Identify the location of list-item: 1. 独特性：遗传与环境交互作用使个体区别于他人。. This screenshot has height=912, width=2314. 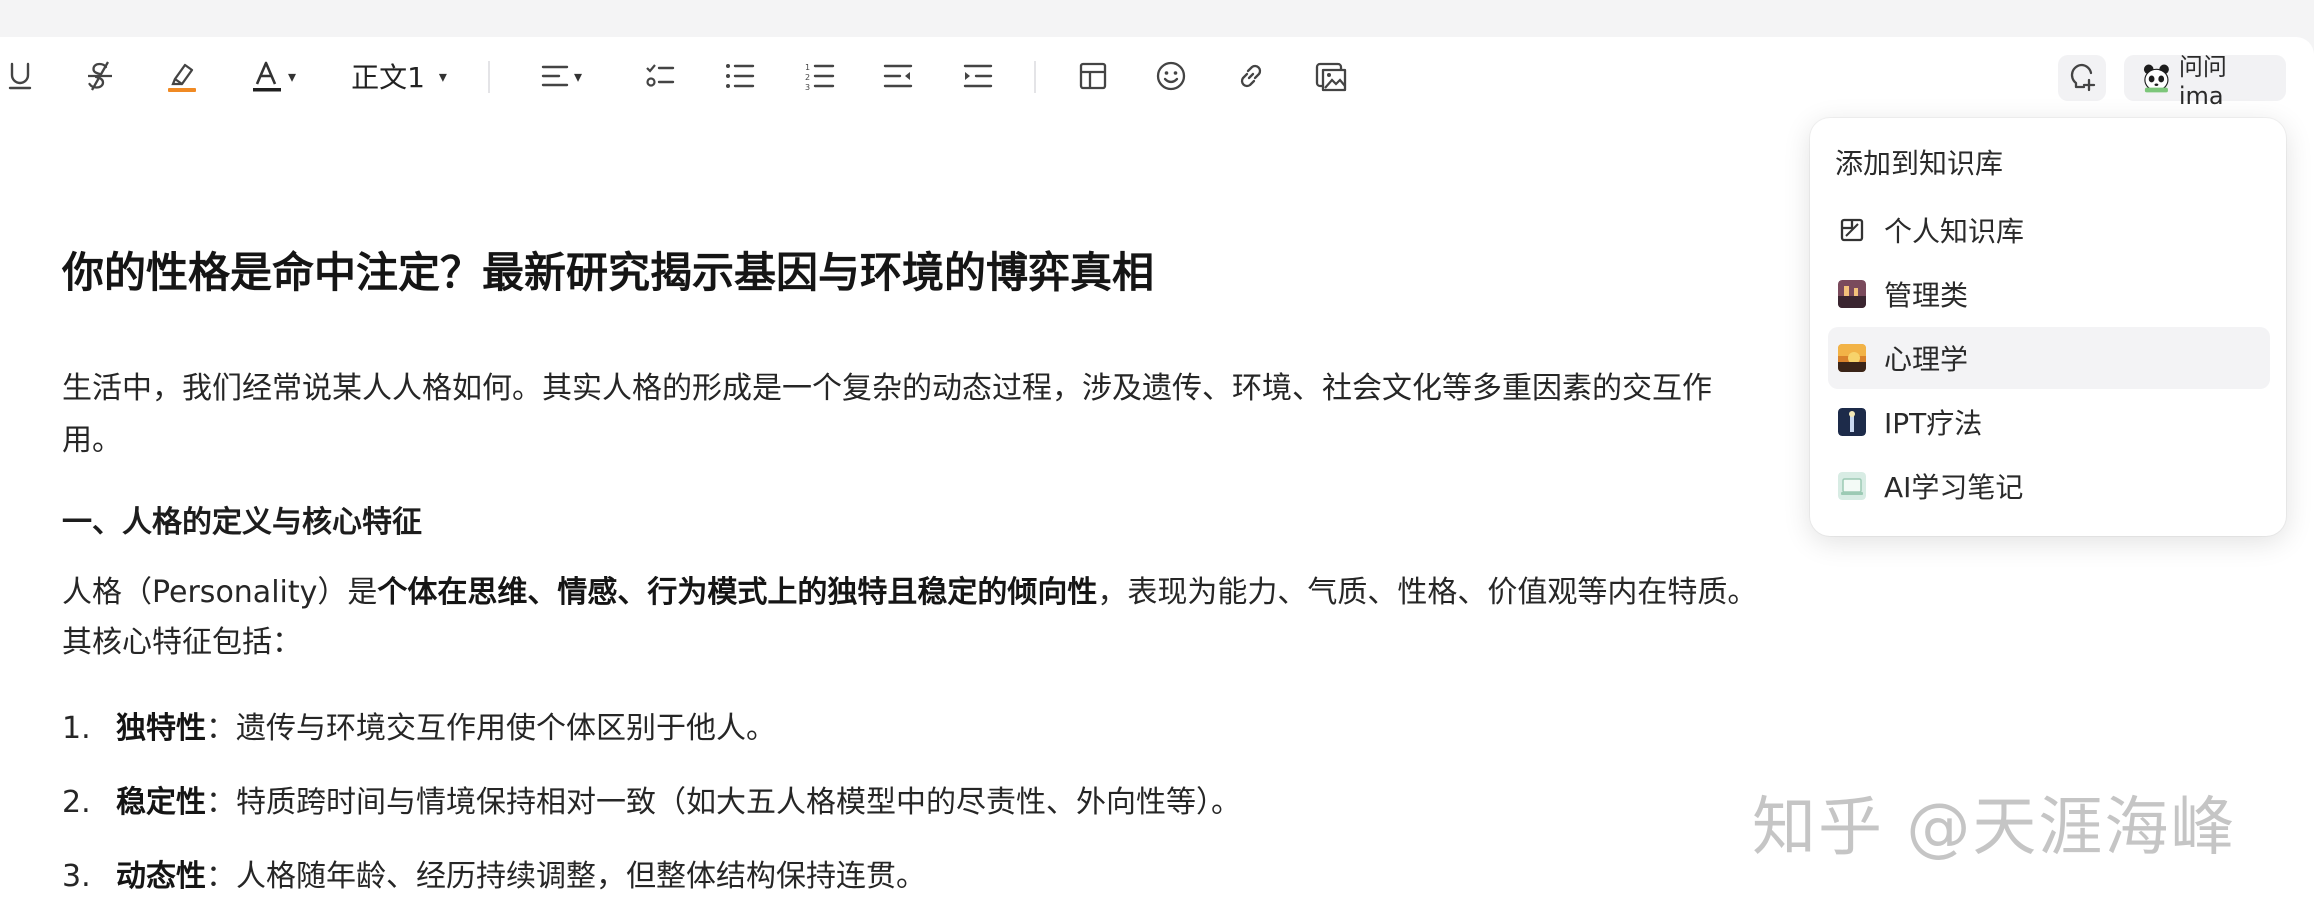
(419, 725).